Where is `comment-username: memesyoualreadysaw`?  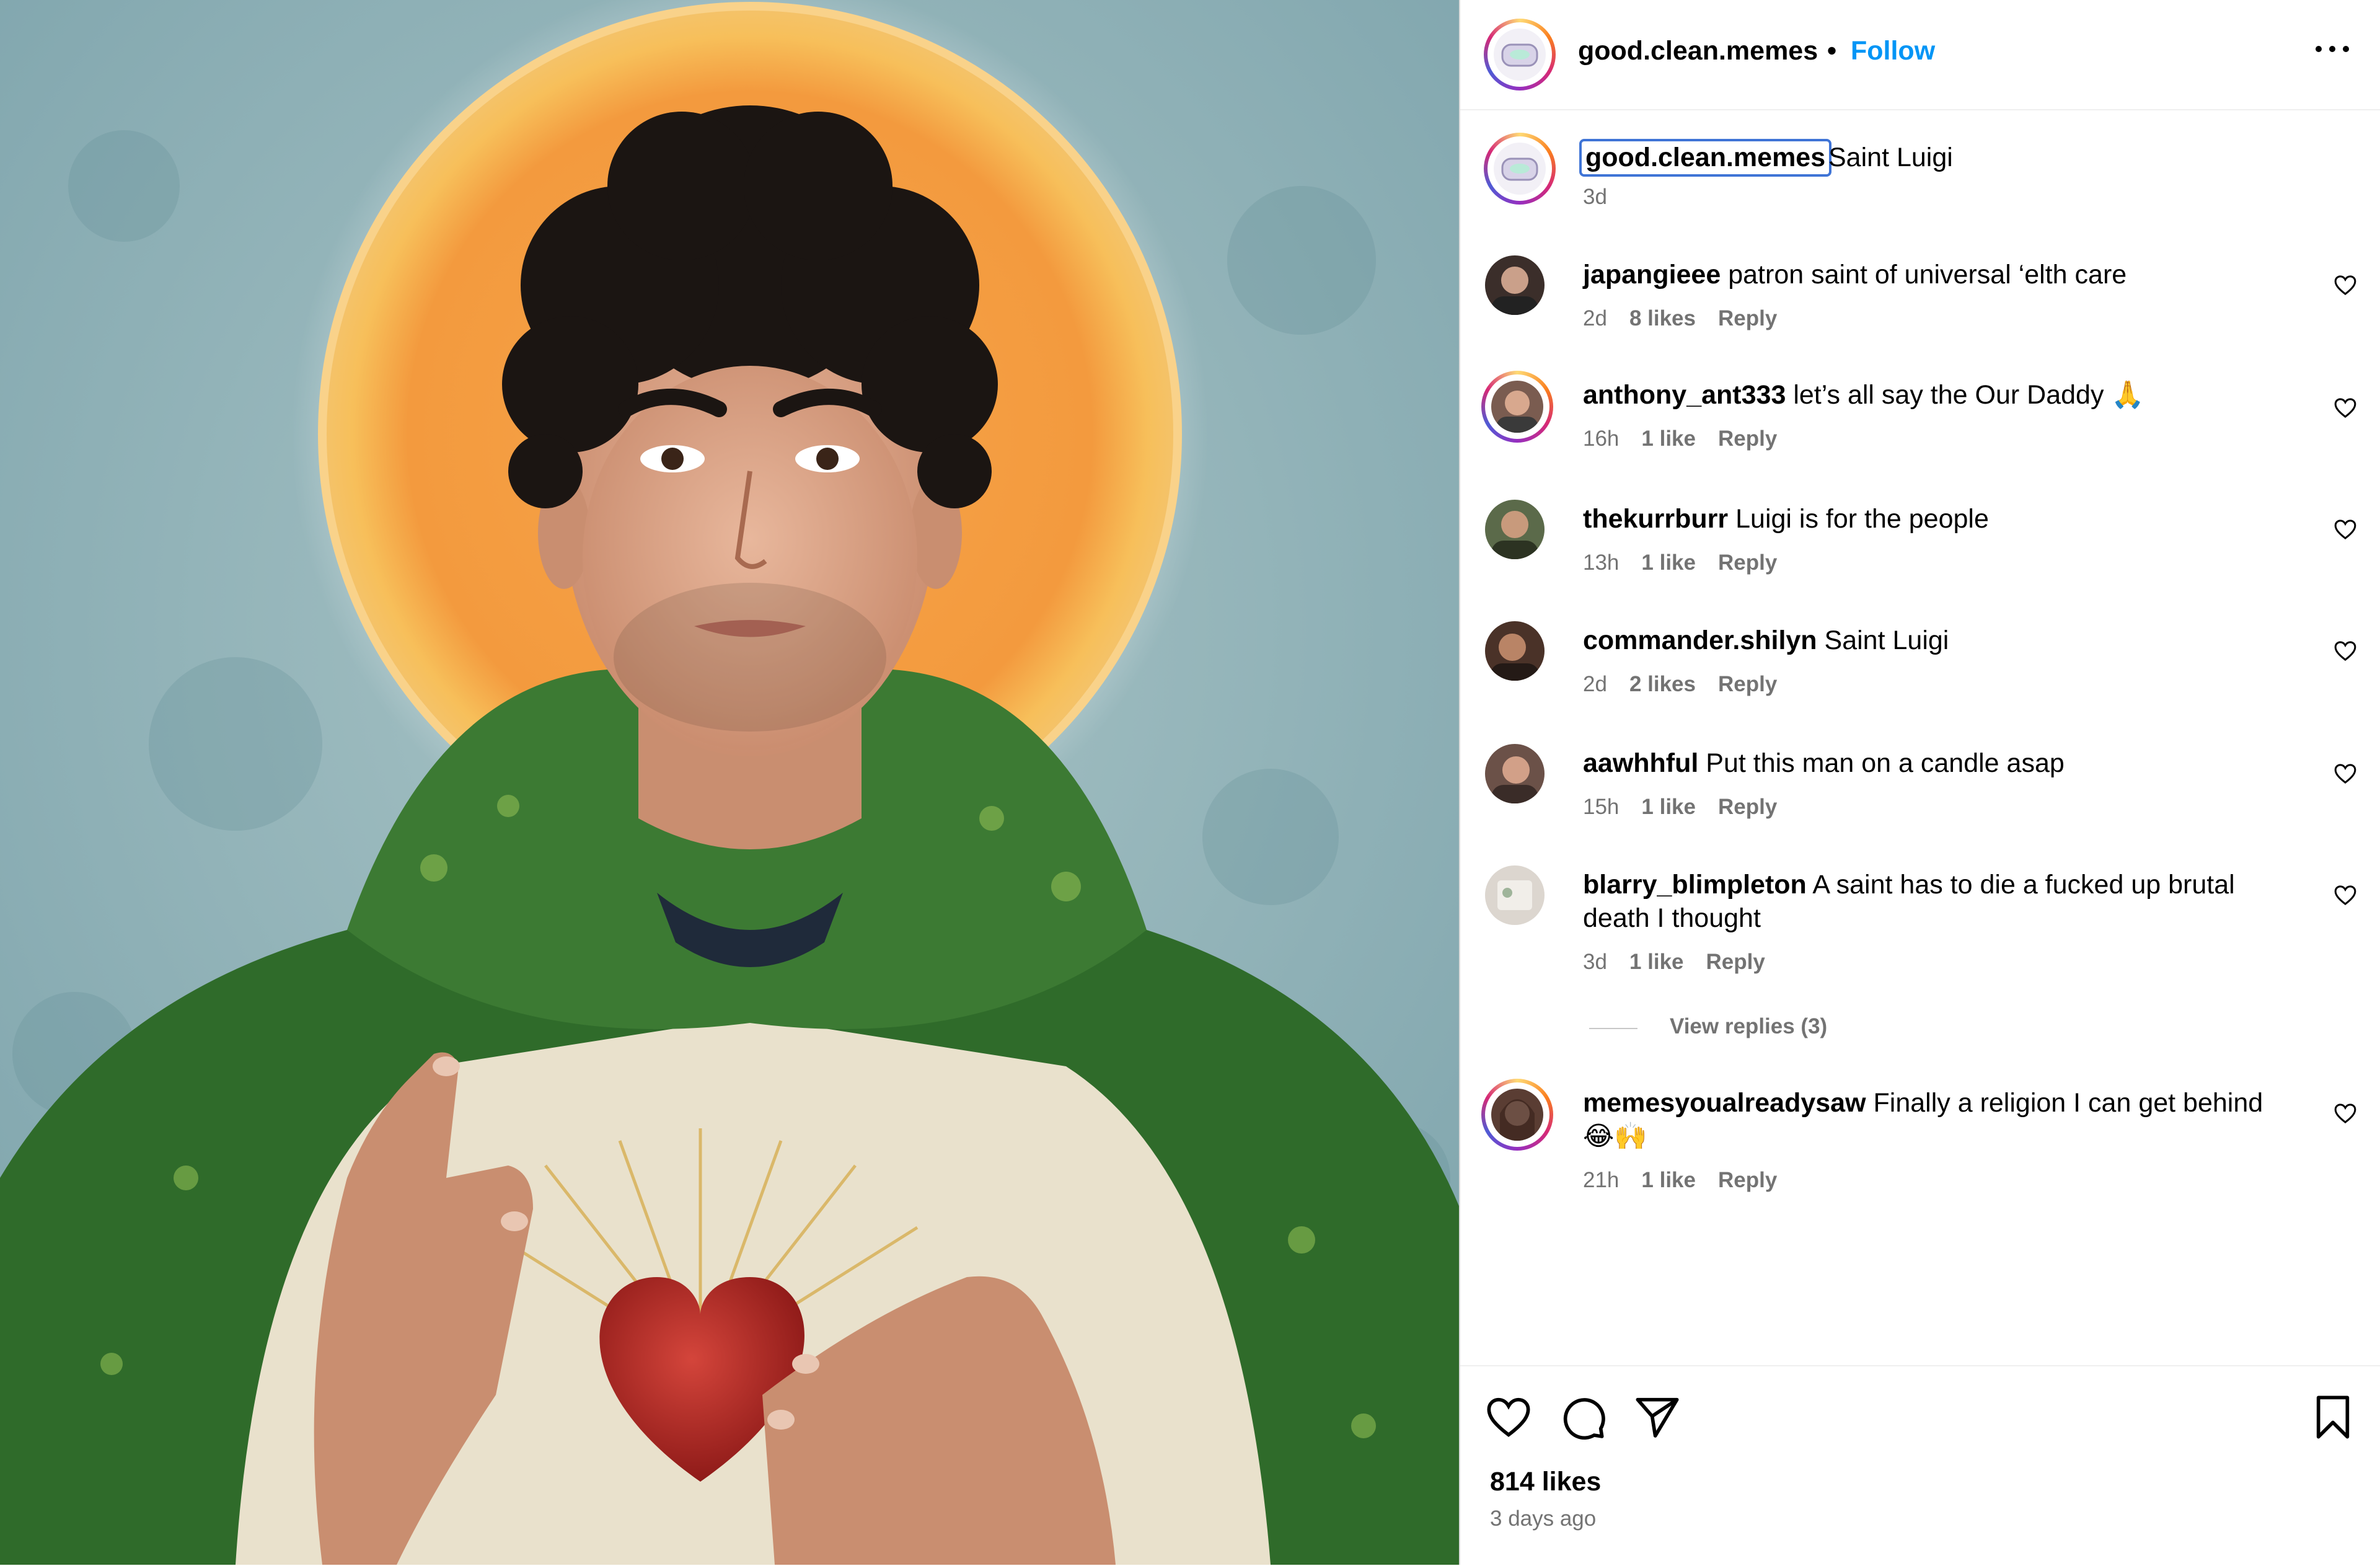 comment-username: memesyoualreadysaw is located at coordinates (1724, 1103).